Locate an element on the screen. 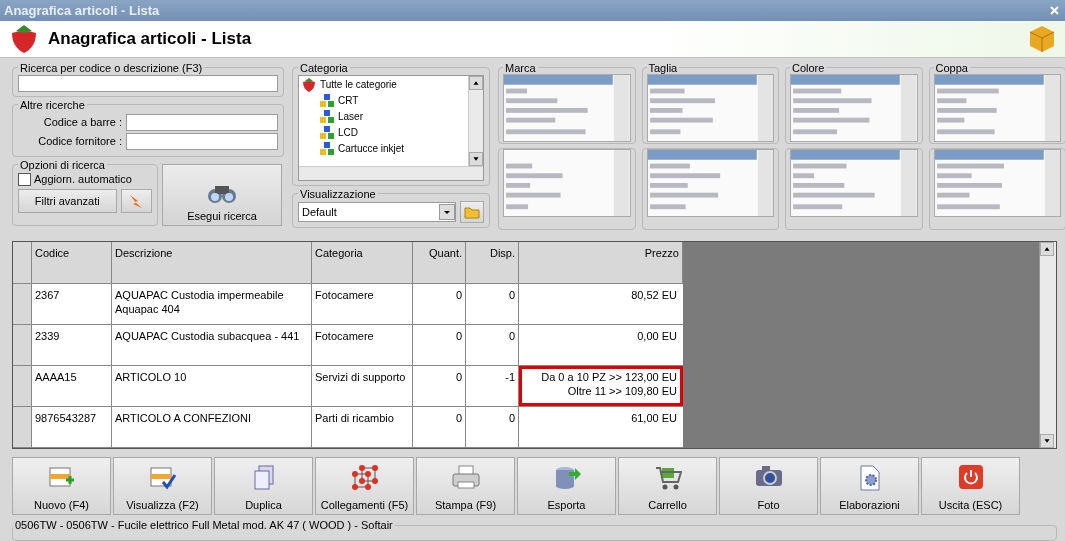  tree-item: CRT is located at coordinates (348, 101).